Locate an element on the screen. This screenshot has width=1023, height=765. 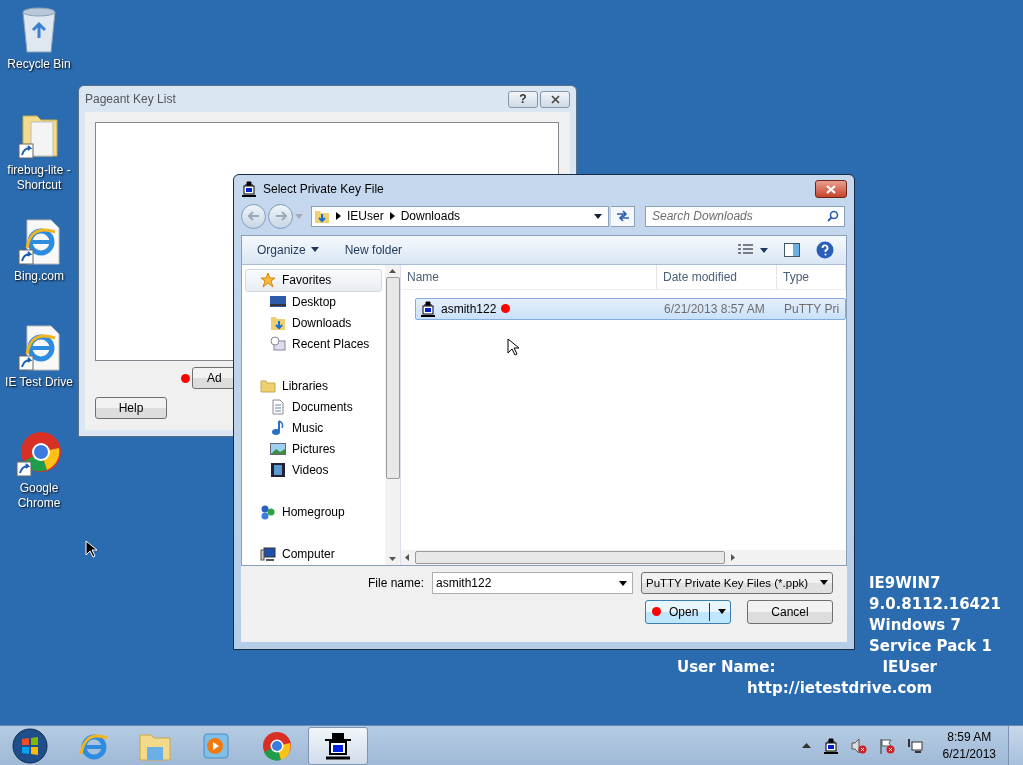
refresh-button is located at coordinates (623, 216).